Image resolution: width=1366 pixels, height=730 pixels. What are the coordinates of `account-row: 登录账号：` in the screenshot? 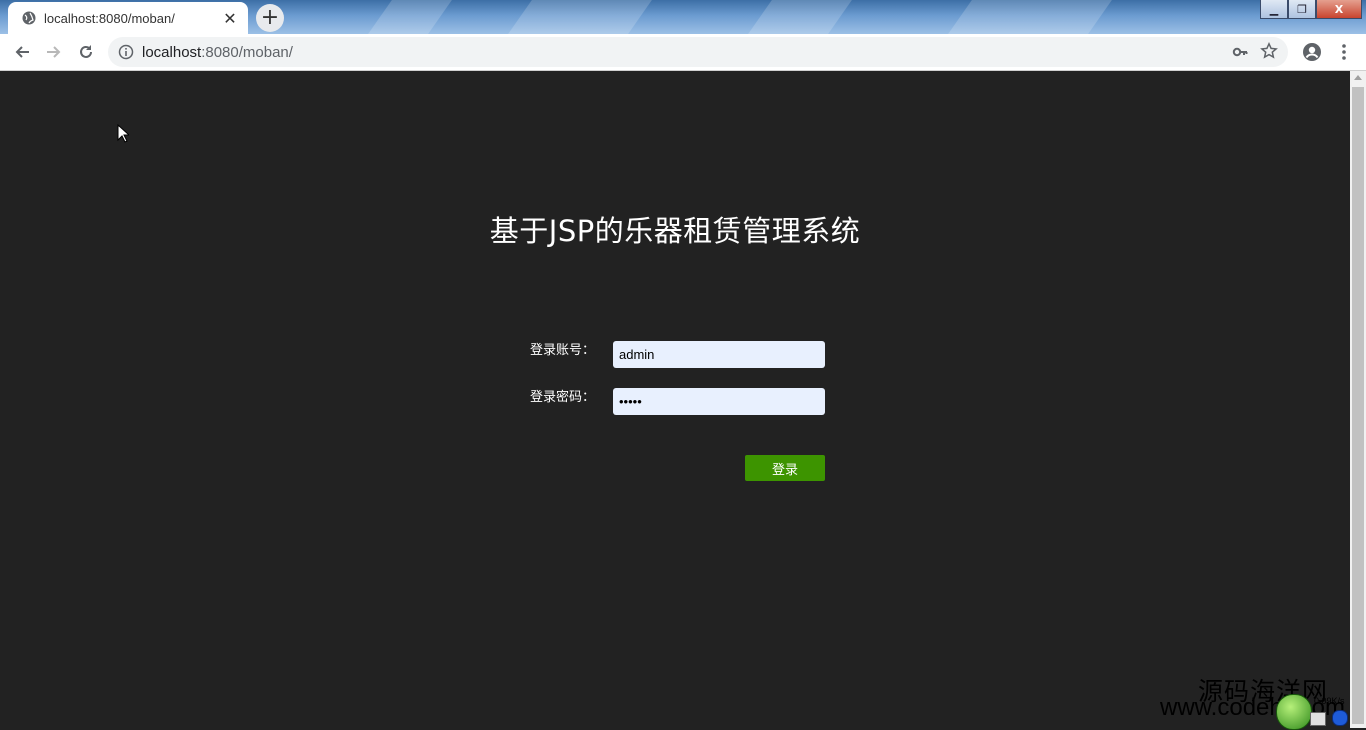 It's located at (675, 355).